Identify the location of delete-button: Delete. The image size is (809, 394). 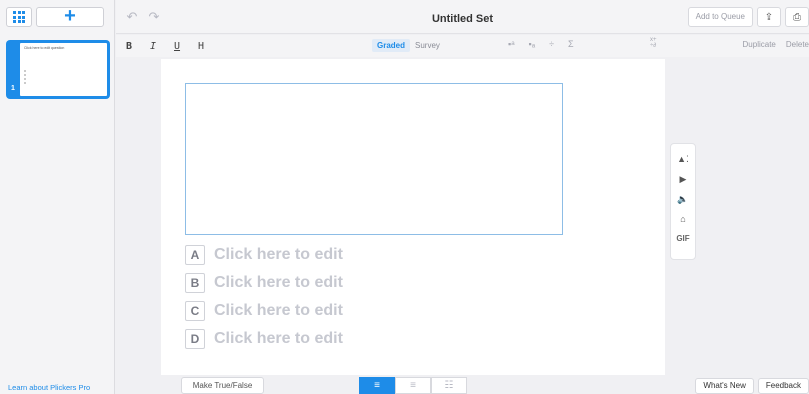
(797, 44).